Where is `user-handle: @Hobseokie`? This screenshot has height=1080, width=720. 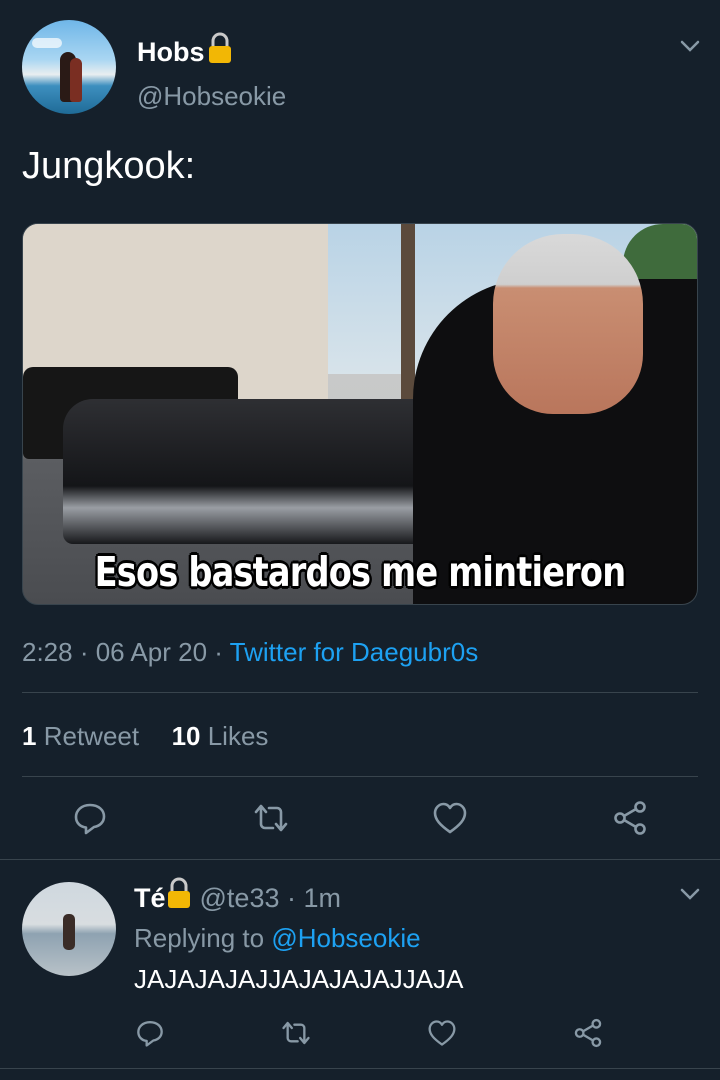
user-handle: @Hobseokie is located at coordinates (211, 96).